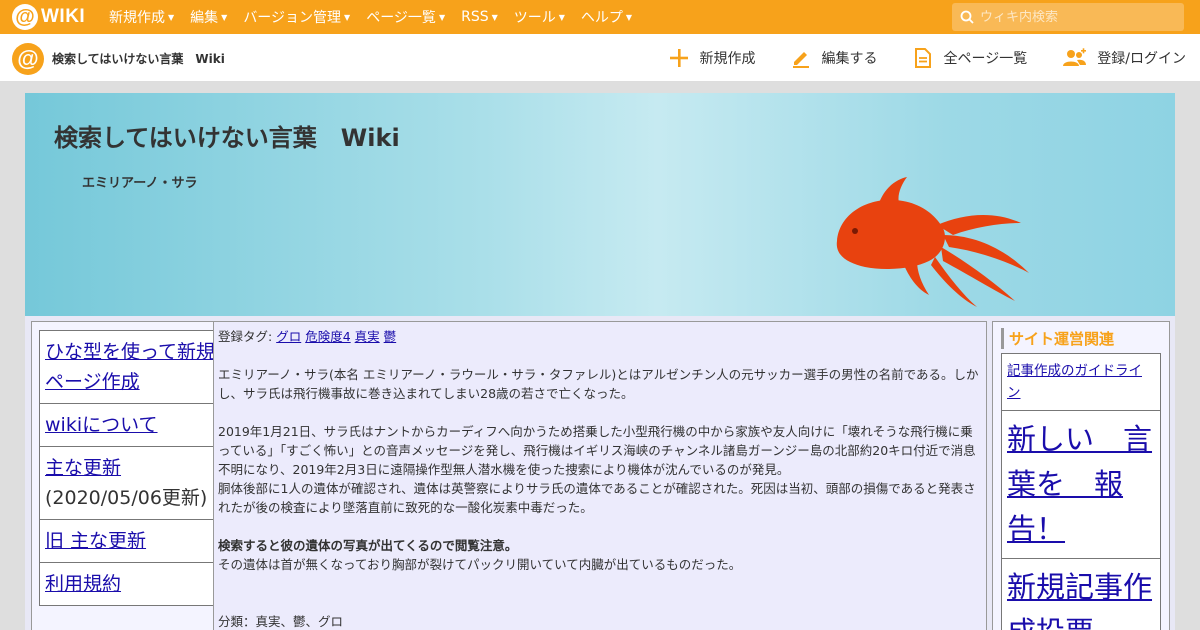  What do you see at coordinates (1081, 338) in the screenshot?
I see `right-sidebar-heading: サイト運営関連` at bounding box center [1081, 338].